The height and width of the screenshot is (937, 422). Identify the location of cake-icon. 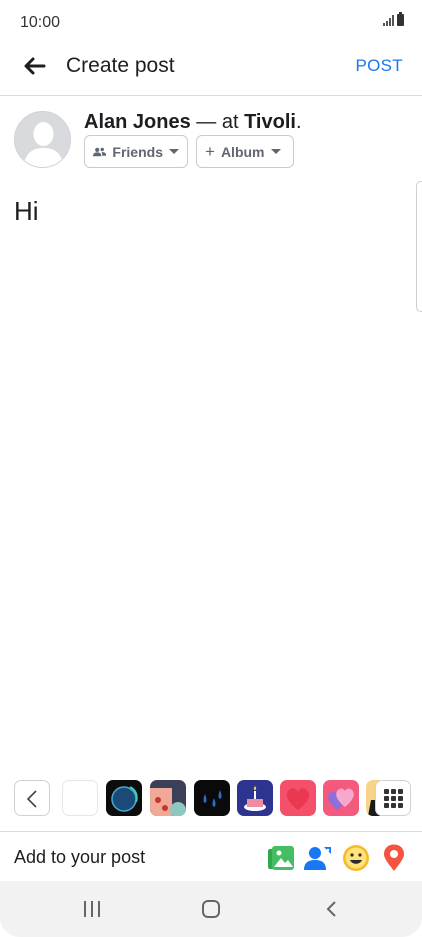
(255, 798).